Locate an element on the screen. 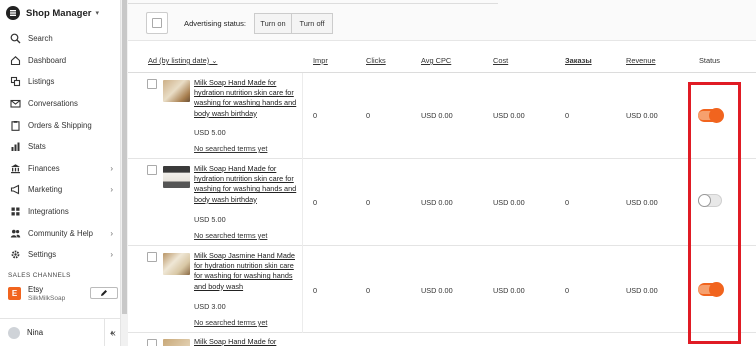  edit-channel-button is located at coordinates (104, 293).